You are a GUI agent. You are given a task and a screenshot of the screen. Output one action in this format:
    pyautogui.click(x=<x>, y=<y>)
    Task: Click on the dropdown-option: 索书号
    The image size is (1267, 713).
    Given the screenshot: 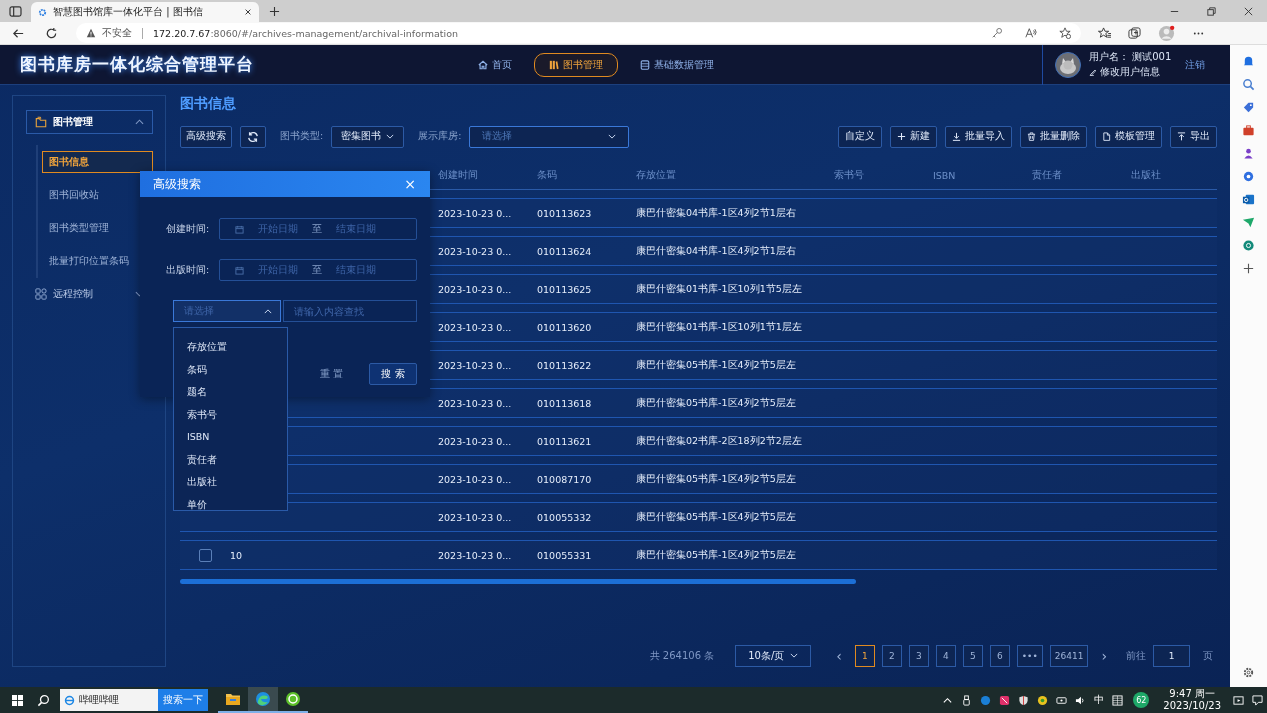 What is the action you would take?
    pyautogui.click(x=230, y=414)
    